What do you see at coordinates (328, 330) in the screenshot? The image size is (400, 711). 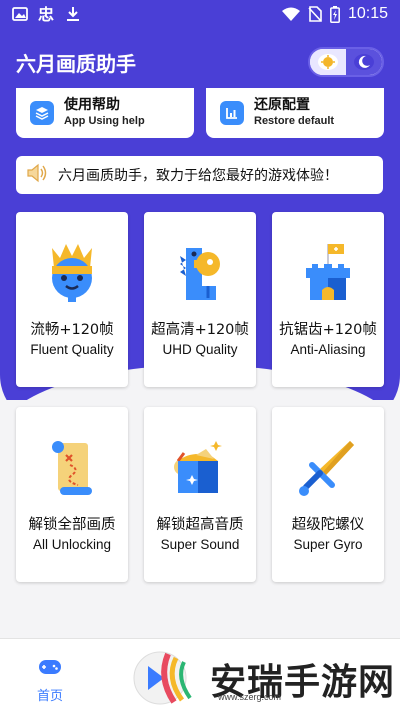 I see `feature-label: 抗锯齿+120帧` at bounding box center [328, 330].